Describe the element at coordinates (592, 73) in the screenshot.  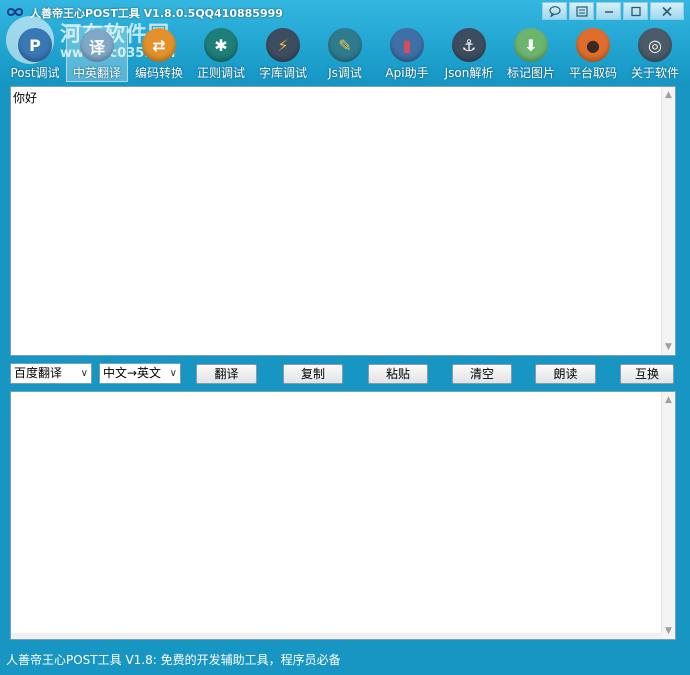
I see `toolbar-label: 平台取码` at that location.